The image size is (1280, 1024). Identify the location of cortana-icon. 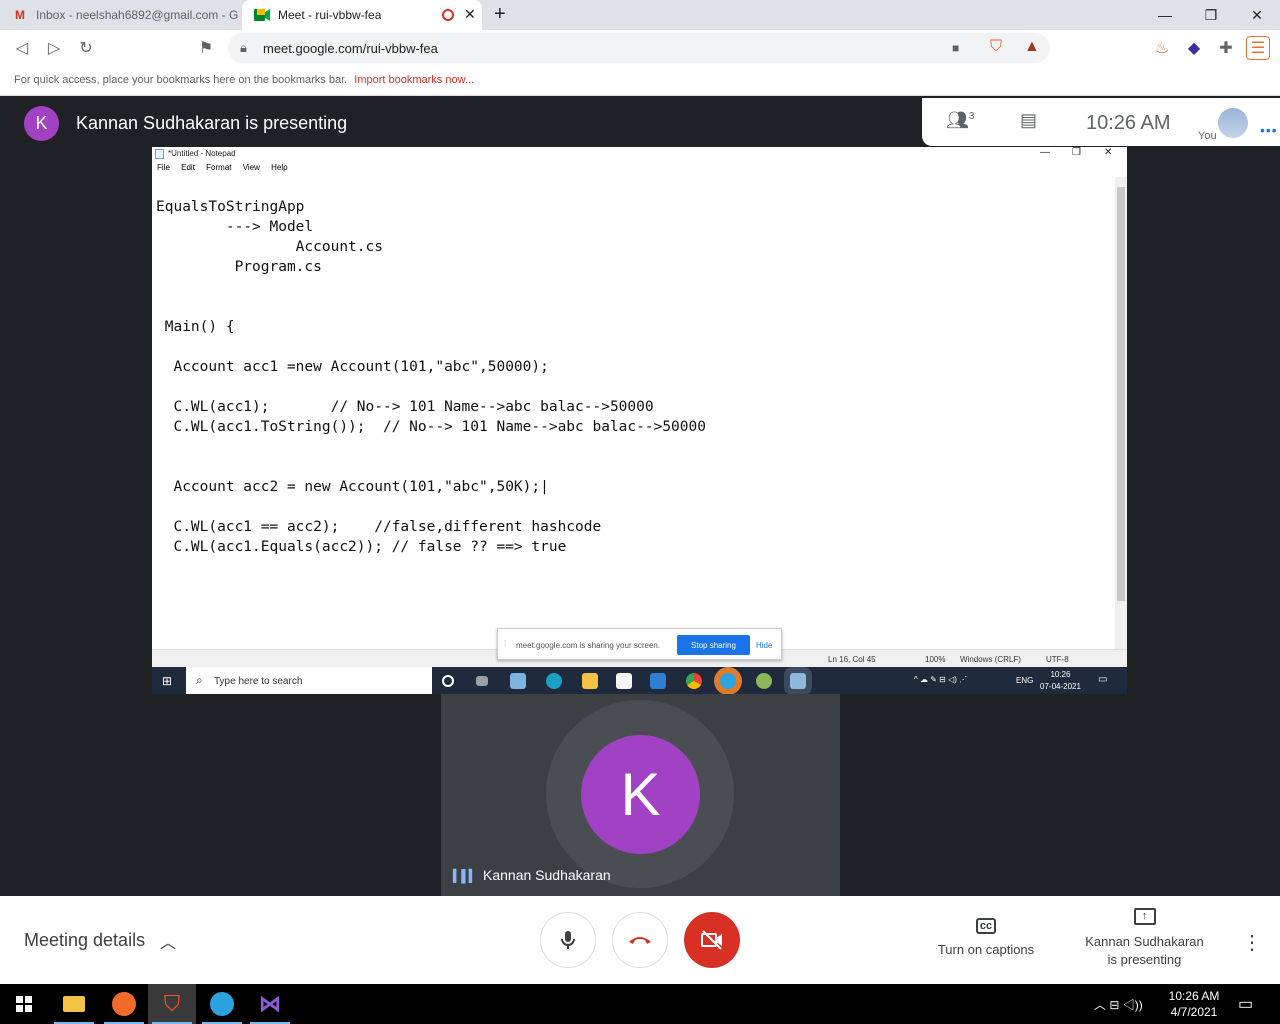
(448, 681).